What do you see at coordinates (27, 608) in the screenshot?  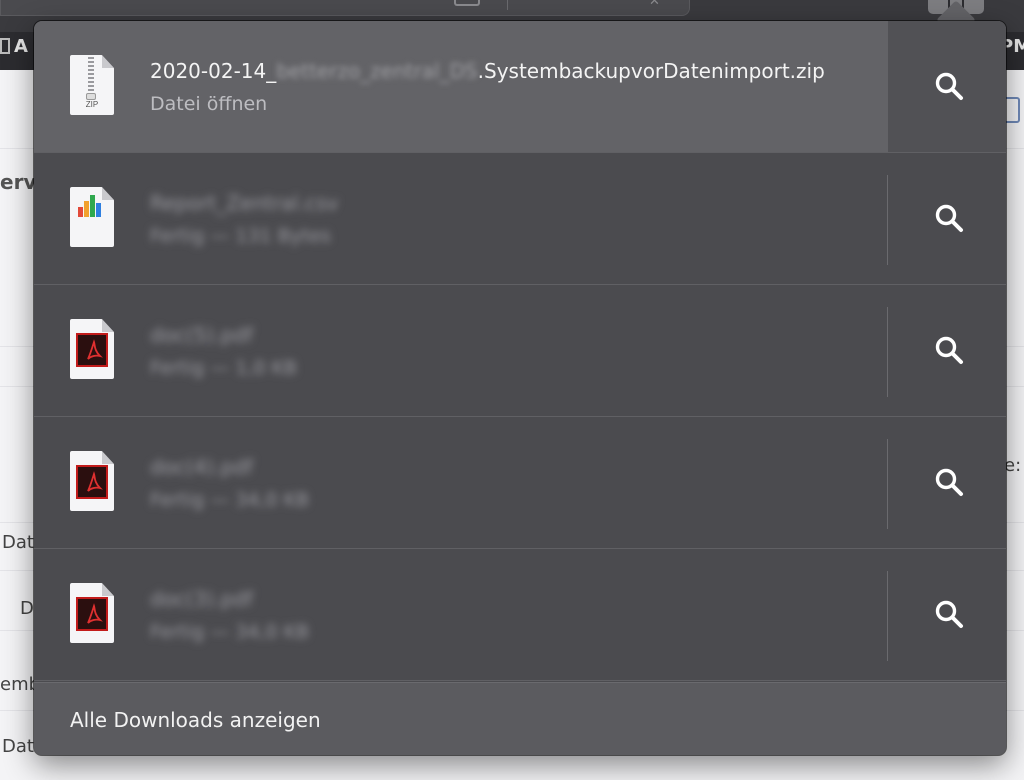 I see `bg-label: D` at bounding box center [27, 608].